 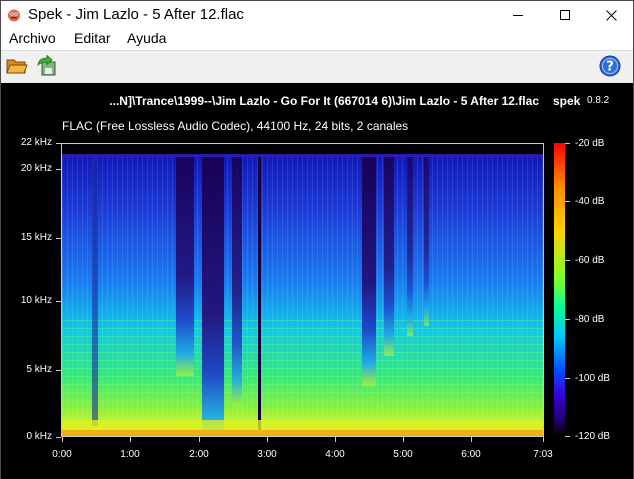 What do you see at coordinates (543, 454) in the screenshot?
I see `time-label-7-03: 7:03` at bounding box center [543, 454].